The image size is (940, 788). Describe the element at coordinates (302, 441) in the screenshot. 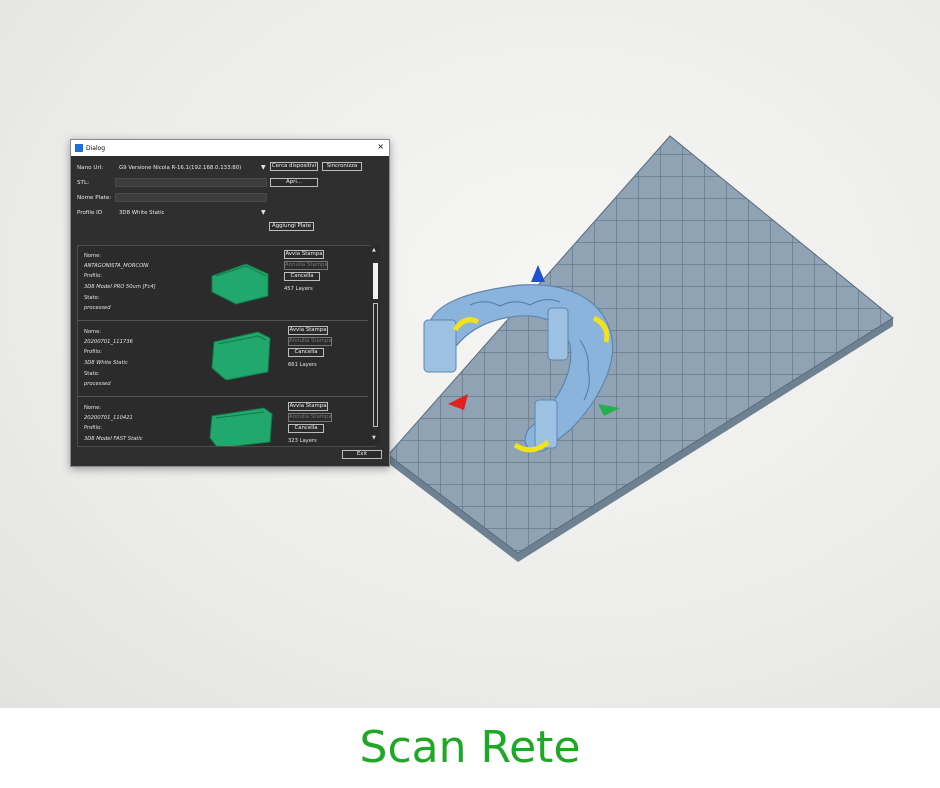

I see `layers-count: 323 Layers` at that location.